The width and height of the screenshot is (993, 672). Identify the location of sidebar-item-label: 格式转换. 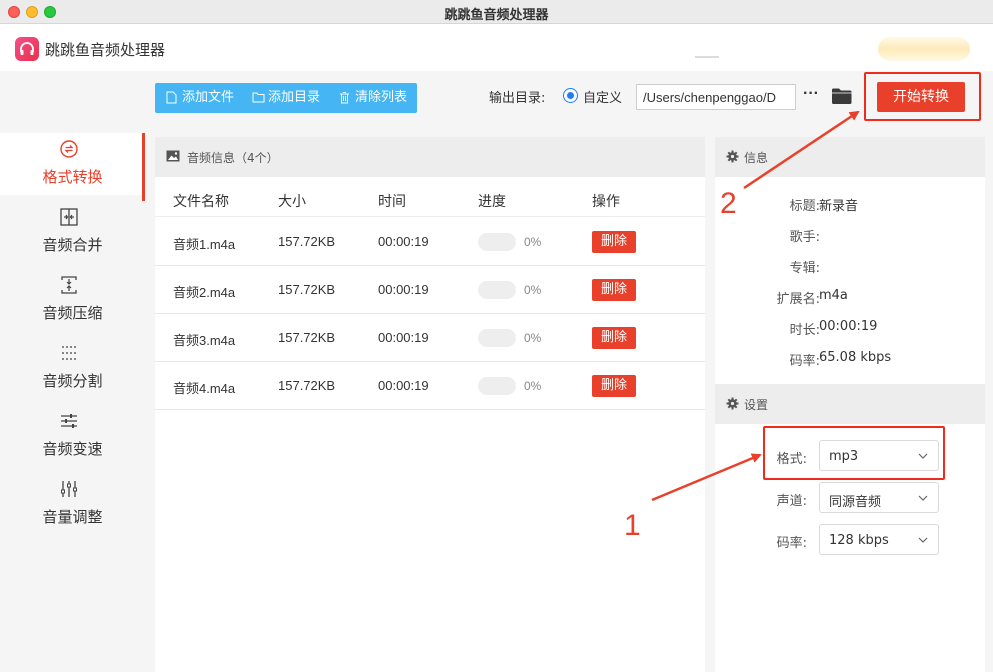
(72, 177).